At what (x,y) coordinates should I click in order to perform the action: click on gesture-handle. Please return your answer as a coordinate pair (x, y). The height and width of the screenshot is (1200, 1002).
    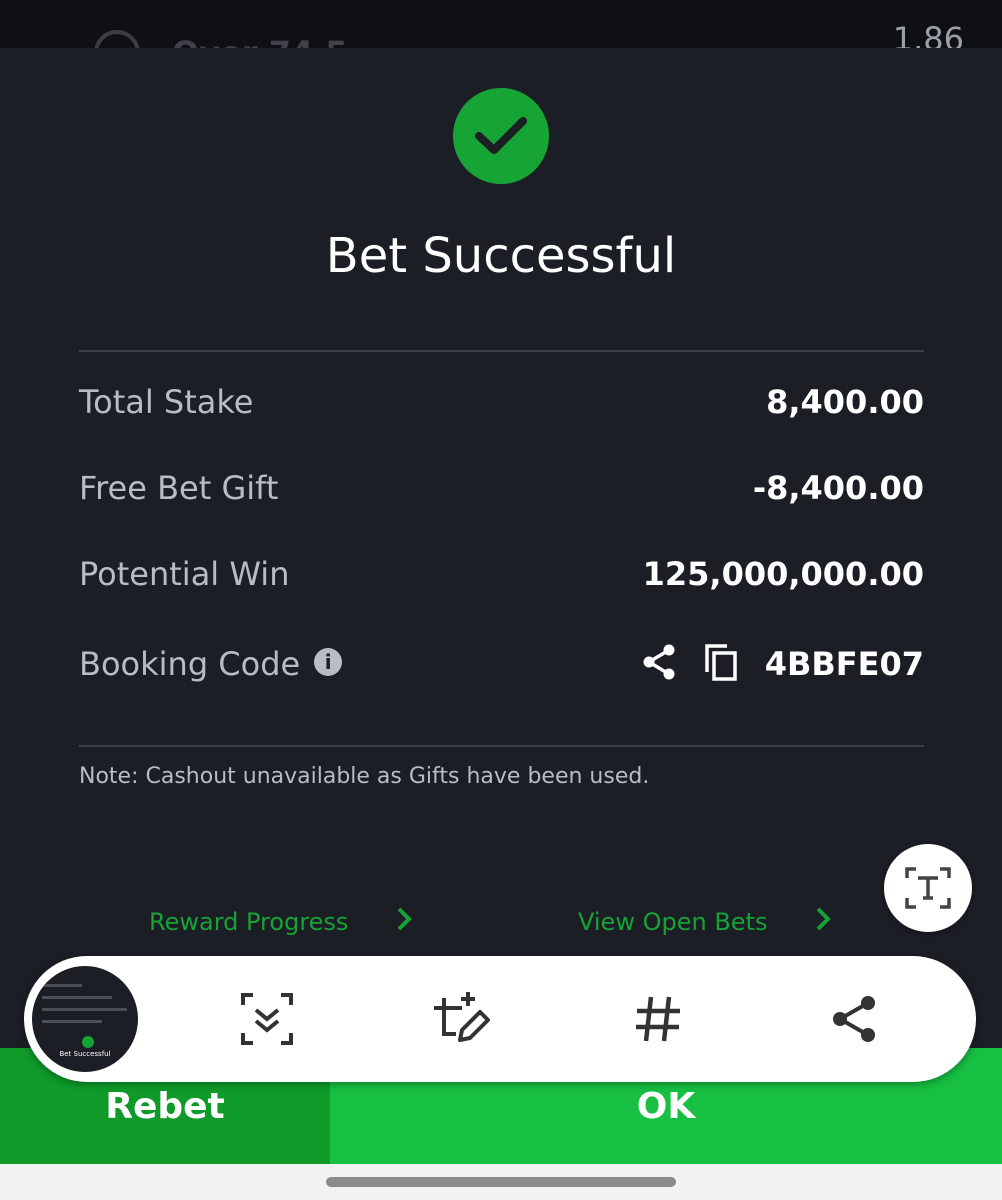
    Looking at the image, I should click on (501, 1182).